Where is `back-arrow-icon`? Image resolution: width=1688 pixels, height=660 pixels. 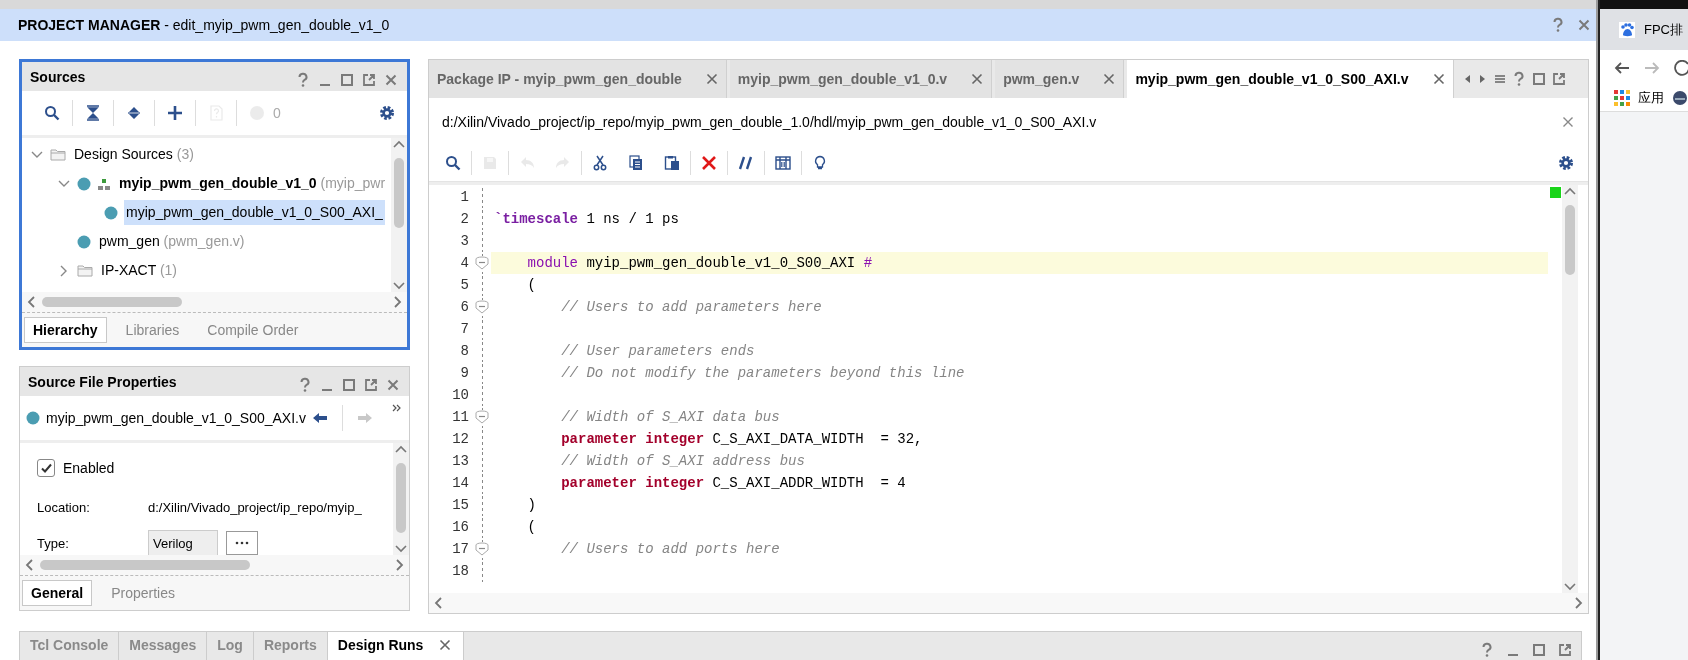
back-arrow-icon is located at coordinates (319, 418).